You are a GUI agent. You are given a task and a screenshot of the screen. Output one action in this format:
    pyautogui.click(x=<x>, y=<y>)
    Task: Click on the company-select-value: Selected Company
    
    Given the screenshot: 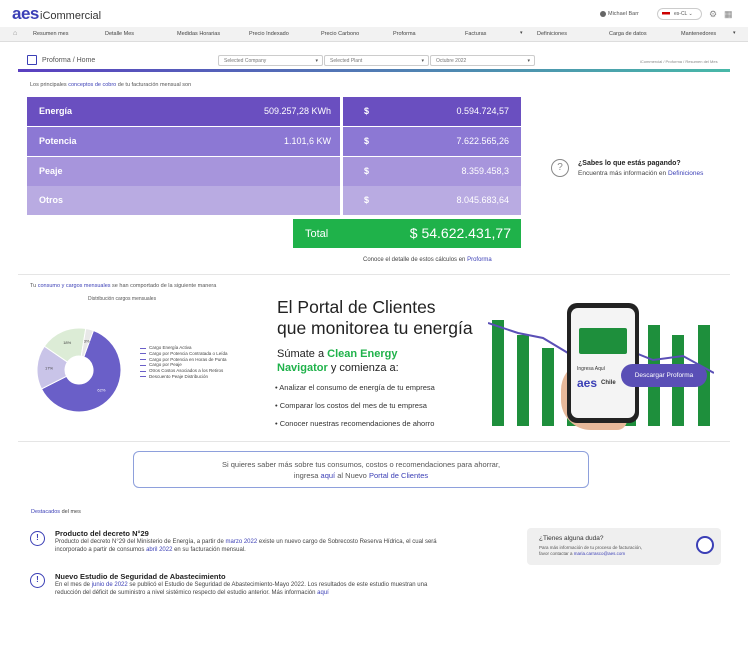 What is the action you would take?
    pyautogui.click(x=245, y=61)
    